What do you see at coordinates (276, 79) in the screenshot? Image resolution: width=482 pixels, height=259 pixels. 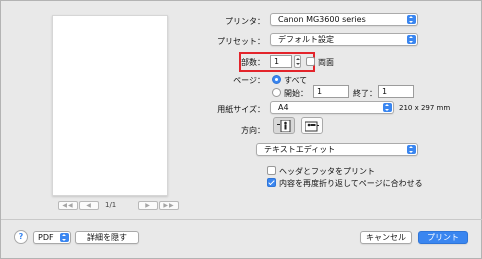 I see `pages-all-radio` at bounding box center [276, 79].